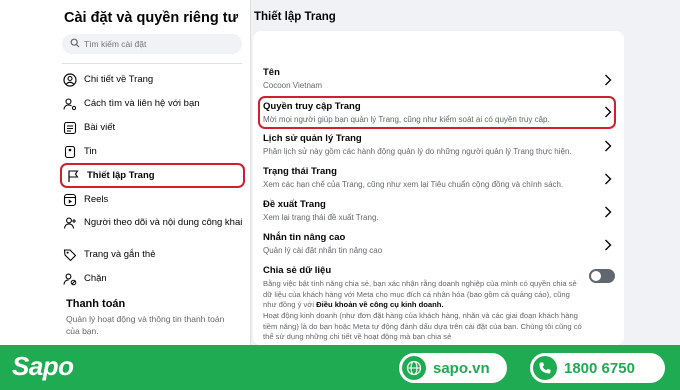 The height and width of the screenshot is (390, 680). Describe the element at coordinates (70, 152) in the screenshot. I see `stories-icon` at that location.